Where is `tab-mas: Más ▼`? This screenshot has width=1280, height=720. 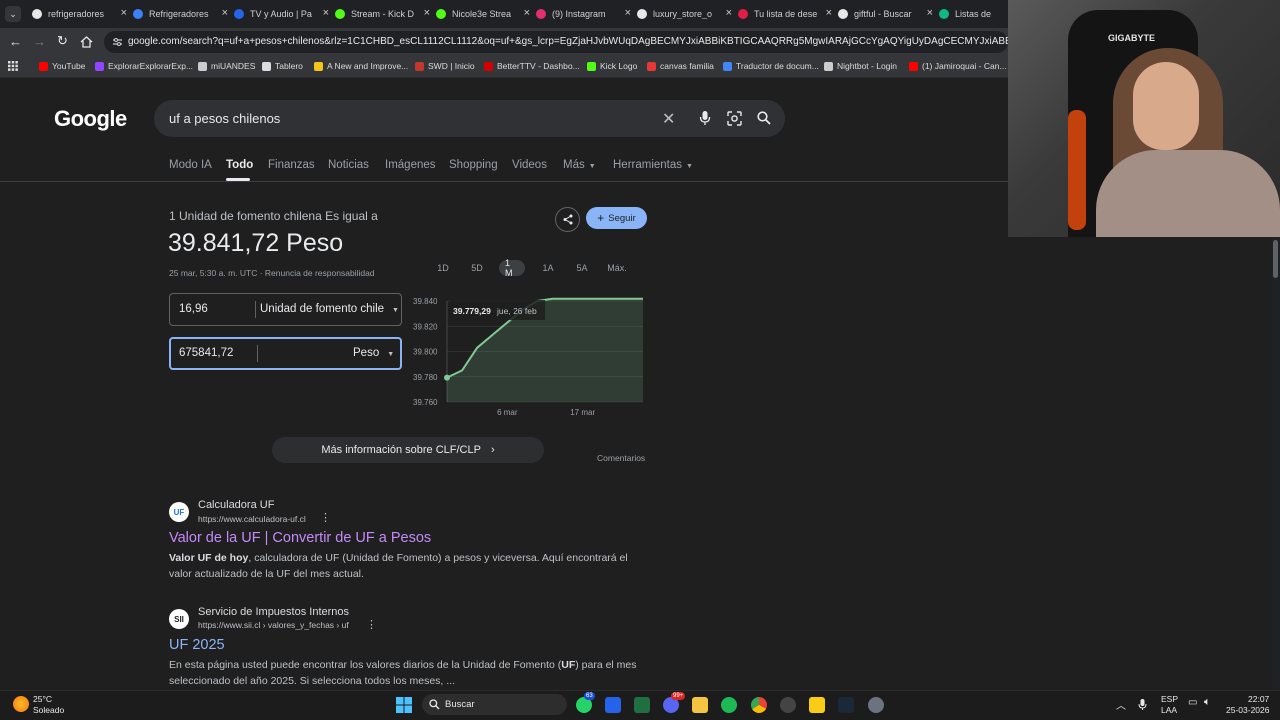 tab-mas: Más ▼ is located at coordinates (579, 165).